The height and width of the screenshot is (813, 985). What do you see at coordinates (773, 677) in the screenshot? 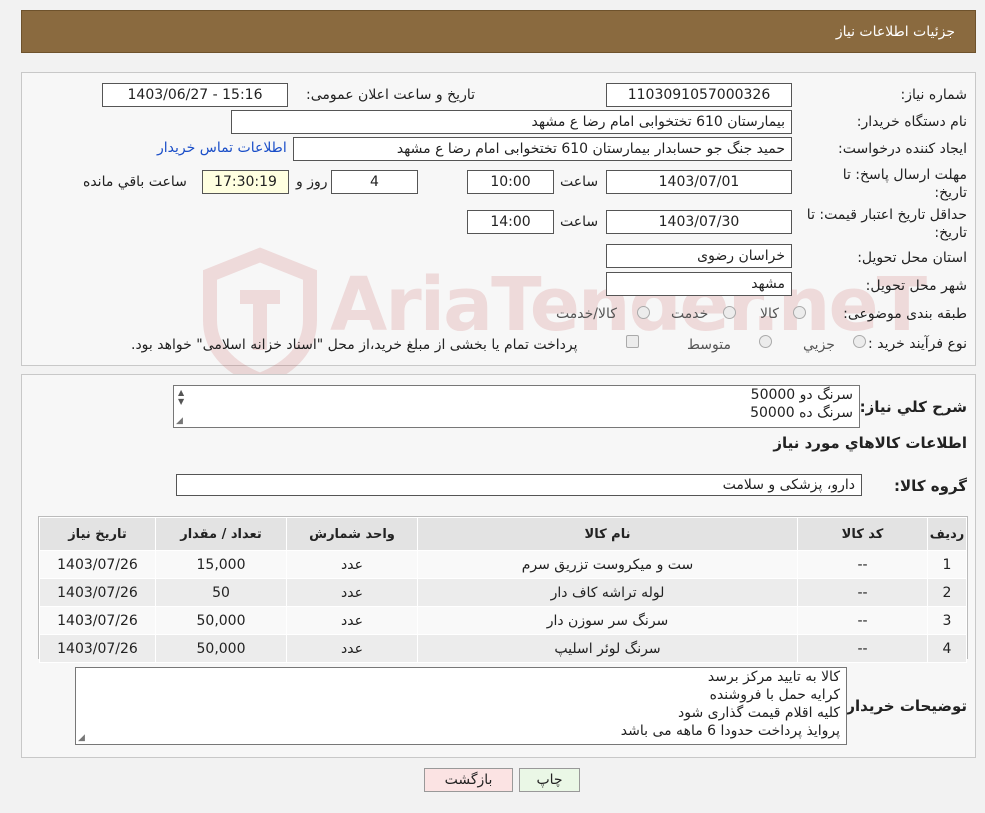
I see `buyer-note-line-1: کالا به تایید مرکز برسد` at bounding box center [773, 677].